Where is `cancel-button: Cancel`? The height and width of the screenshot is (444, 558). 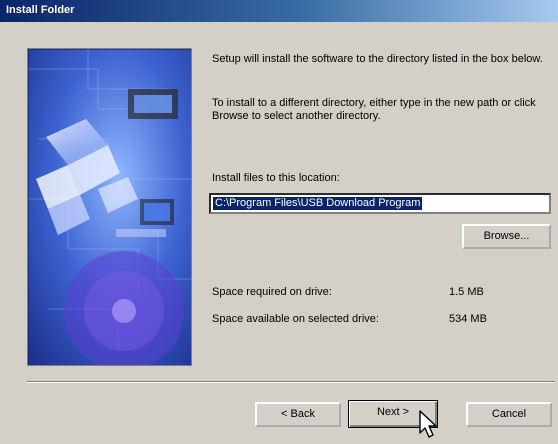
cancel-button: Cancel is located at coordinates (509, 414).